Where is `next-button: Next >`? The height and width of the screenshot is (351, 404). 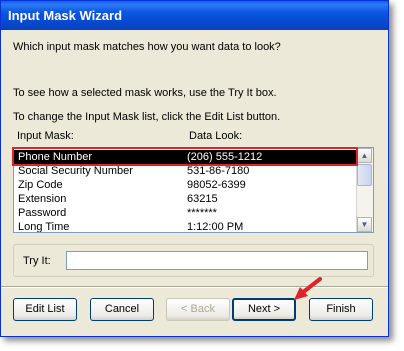
next-button: Next > is located at coordinates (264, 309).